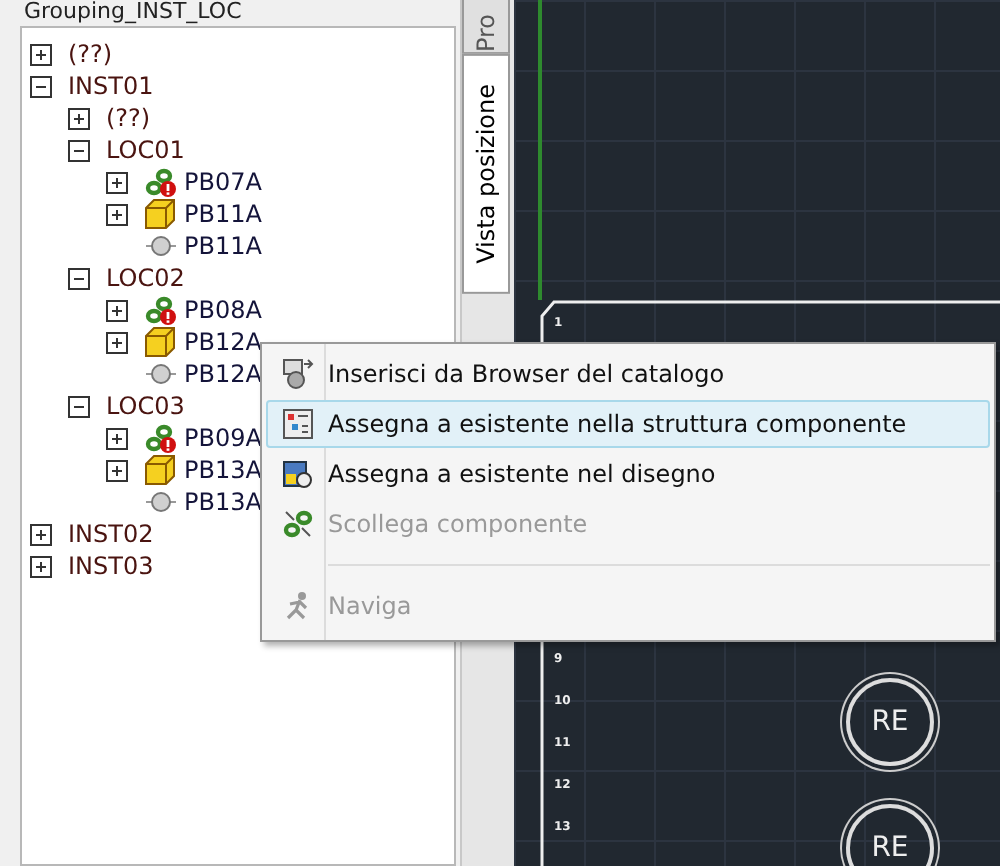 This screenshot has width=1000, height=866. I want to click on tree-item: INST02, so click(111, 534).